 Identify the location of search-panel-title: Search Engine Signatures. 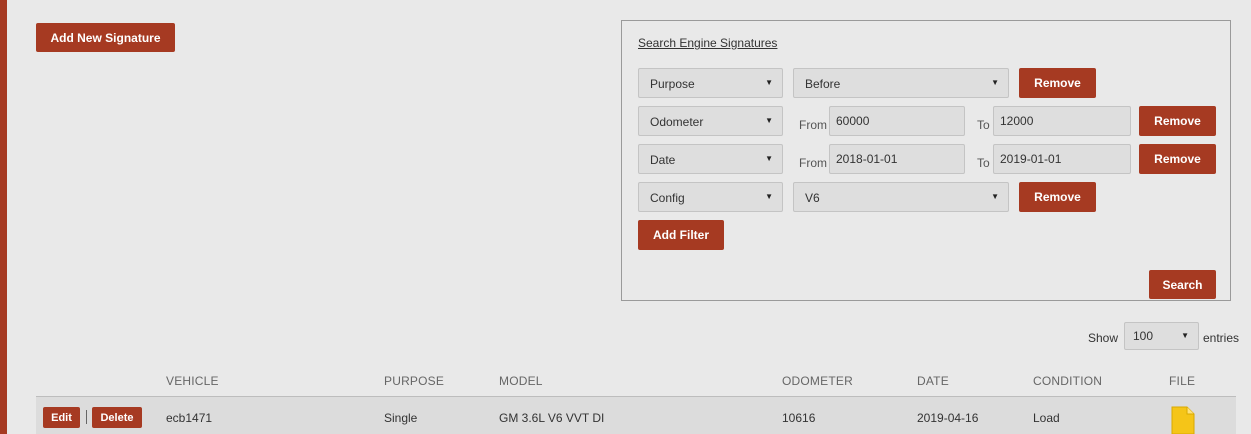
(707, 43).